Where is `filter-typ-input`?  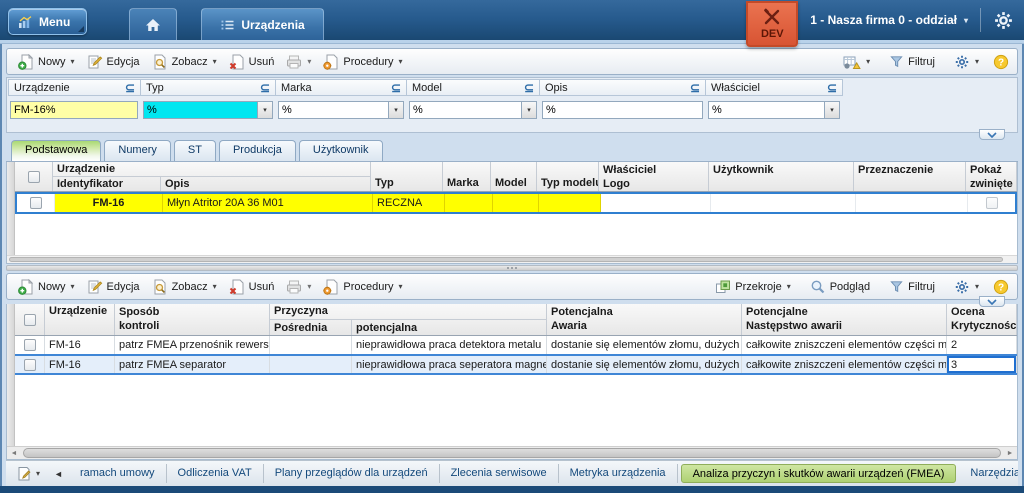 filter-typ-input is located at coordinates (200, 109).